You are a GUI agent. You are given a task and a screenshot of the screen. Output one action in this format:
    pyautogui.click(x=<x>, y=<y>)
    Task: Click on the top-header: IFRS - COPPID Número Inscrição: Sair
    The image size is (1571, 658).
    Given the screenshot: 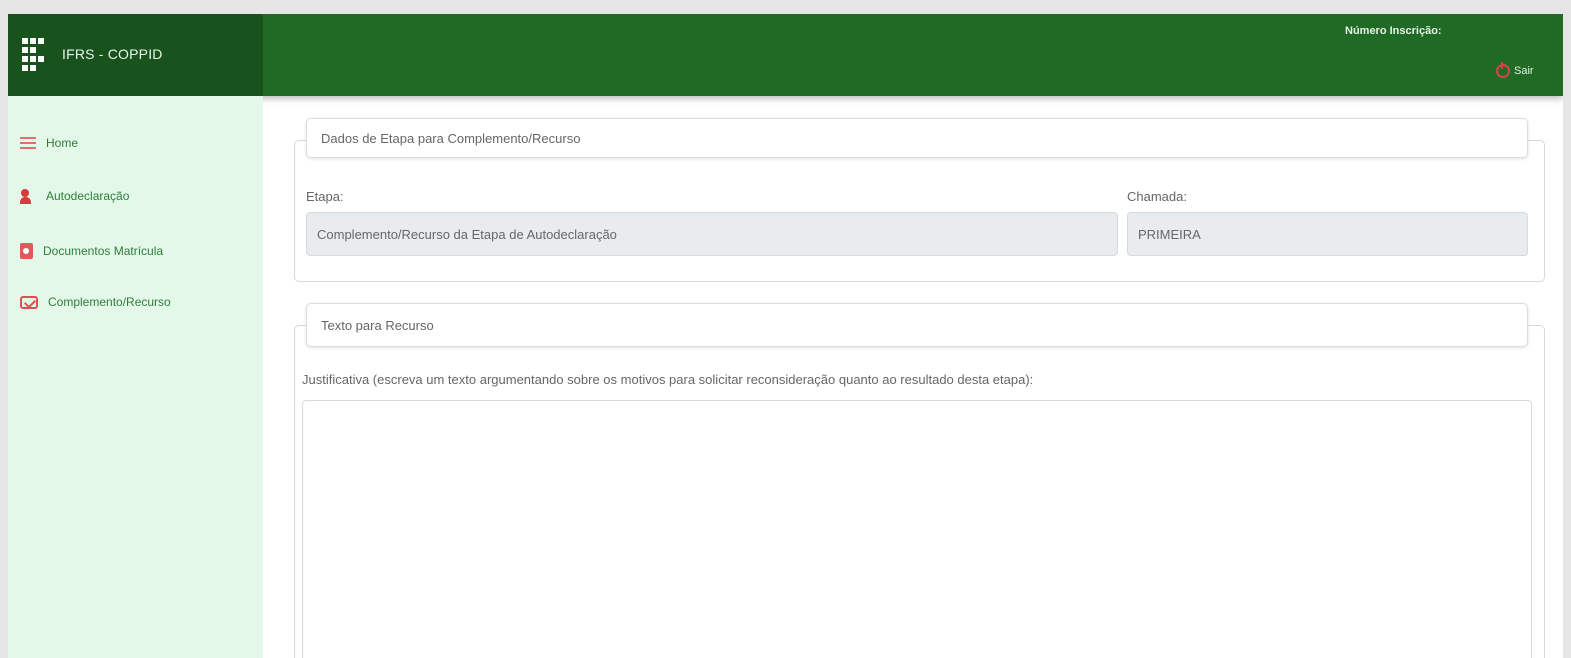 What is the action you would take?
    pyautogui.click(x=785, y=55)
    